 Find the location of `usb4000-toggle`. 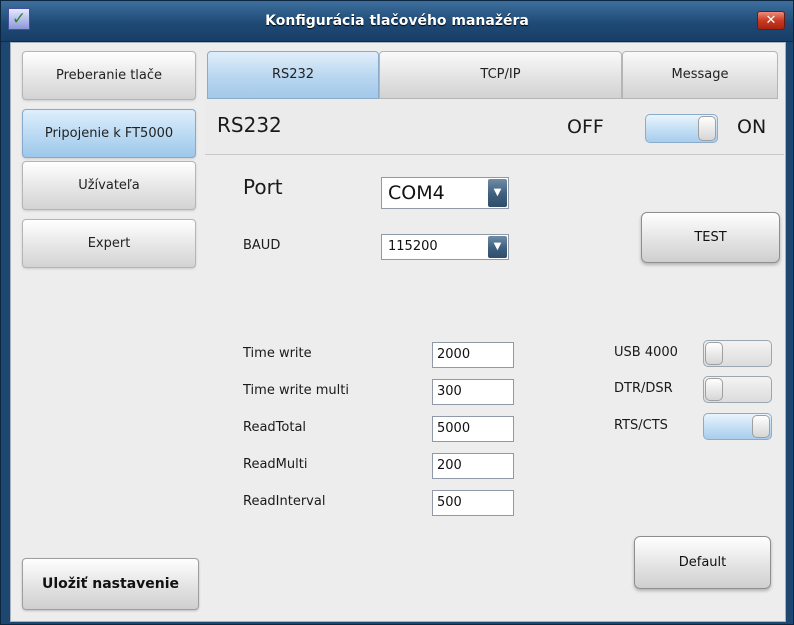

usb4000-toggle is located at coordinates (737, 353).